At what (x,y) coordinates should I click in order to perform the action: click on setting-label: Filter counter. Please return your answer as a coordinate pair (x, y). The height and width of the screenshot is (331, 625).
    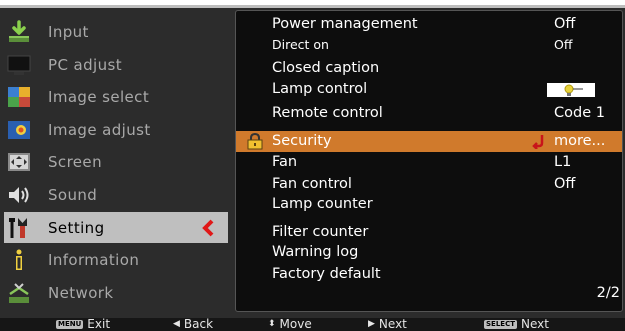
    Looking at the image, I should click on (320, 232).